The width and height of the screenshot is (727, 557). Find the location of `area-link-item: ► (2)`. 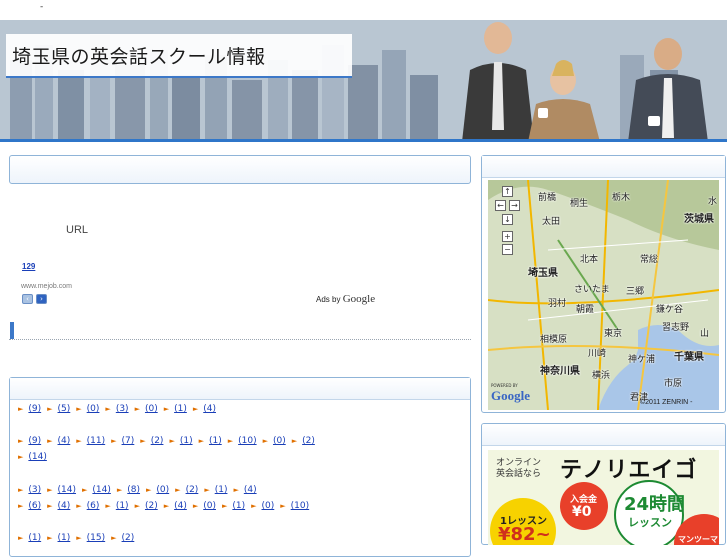

area-link-item: ► (2) is located at coordinates (154, 441).